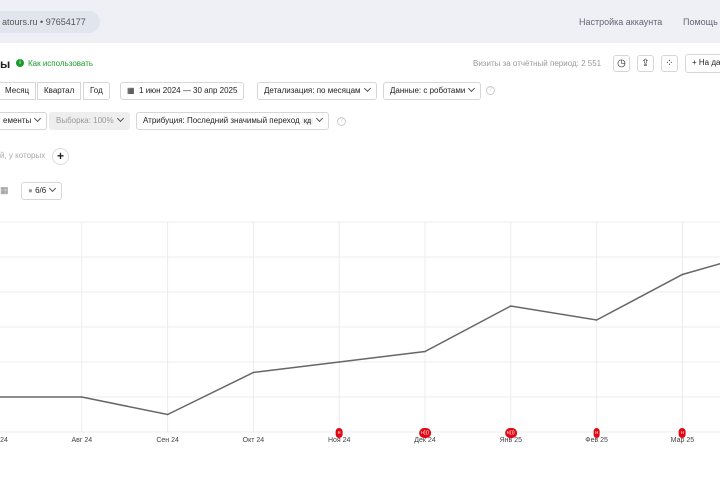  Describe the element at coordinates (4, 440) in the screenshot. I see `x-tick-label: 24` at that location.